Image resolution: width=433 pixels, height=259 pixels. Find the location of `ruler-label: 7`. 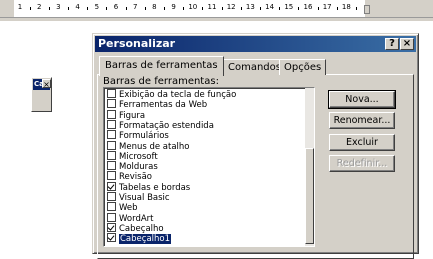

ruler-label: 7 is located at coordinates (135, 7).